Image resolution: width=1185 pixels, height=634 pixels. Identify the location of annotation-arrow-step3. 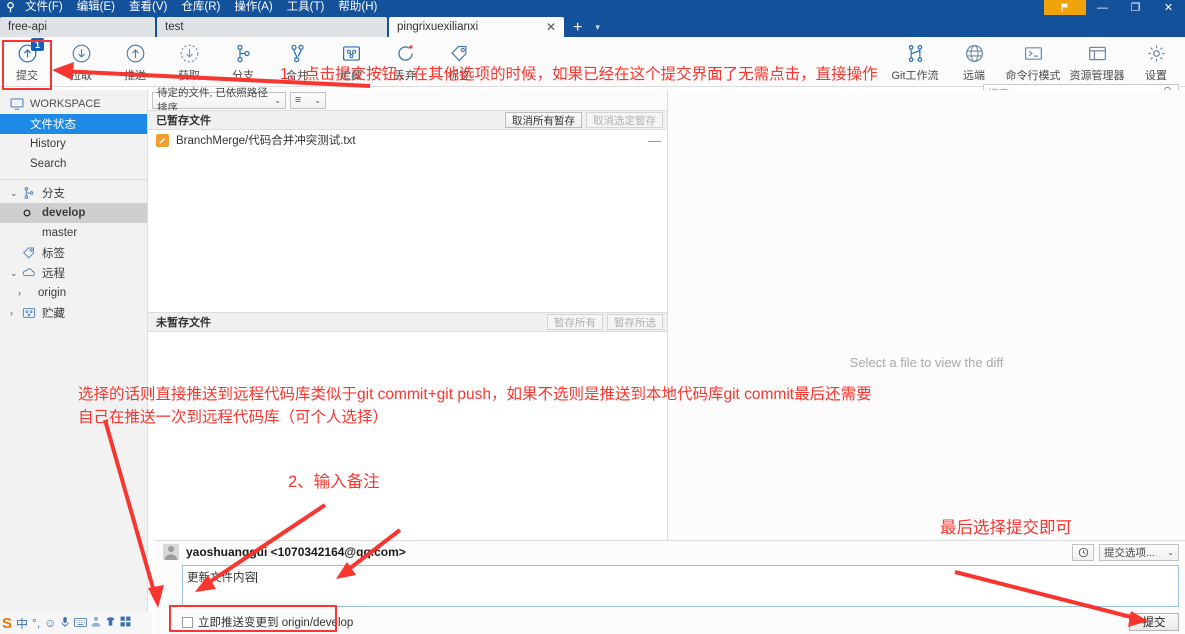
(1051, 598).